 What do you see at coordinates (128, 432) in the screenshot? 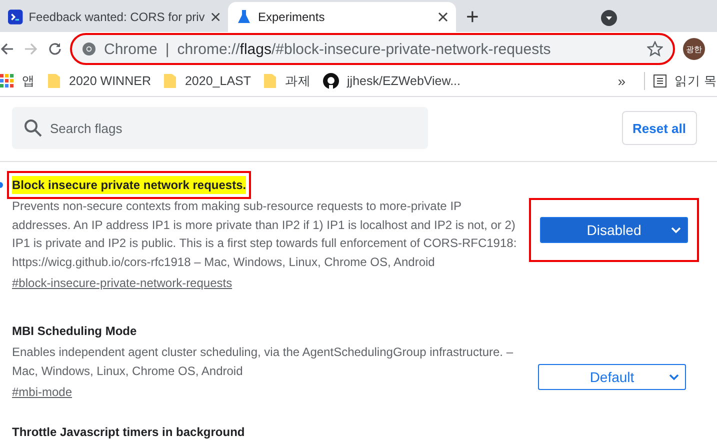
I see `flag-title: Throttle Javascript timers in background` at bounding box center [128, 432].